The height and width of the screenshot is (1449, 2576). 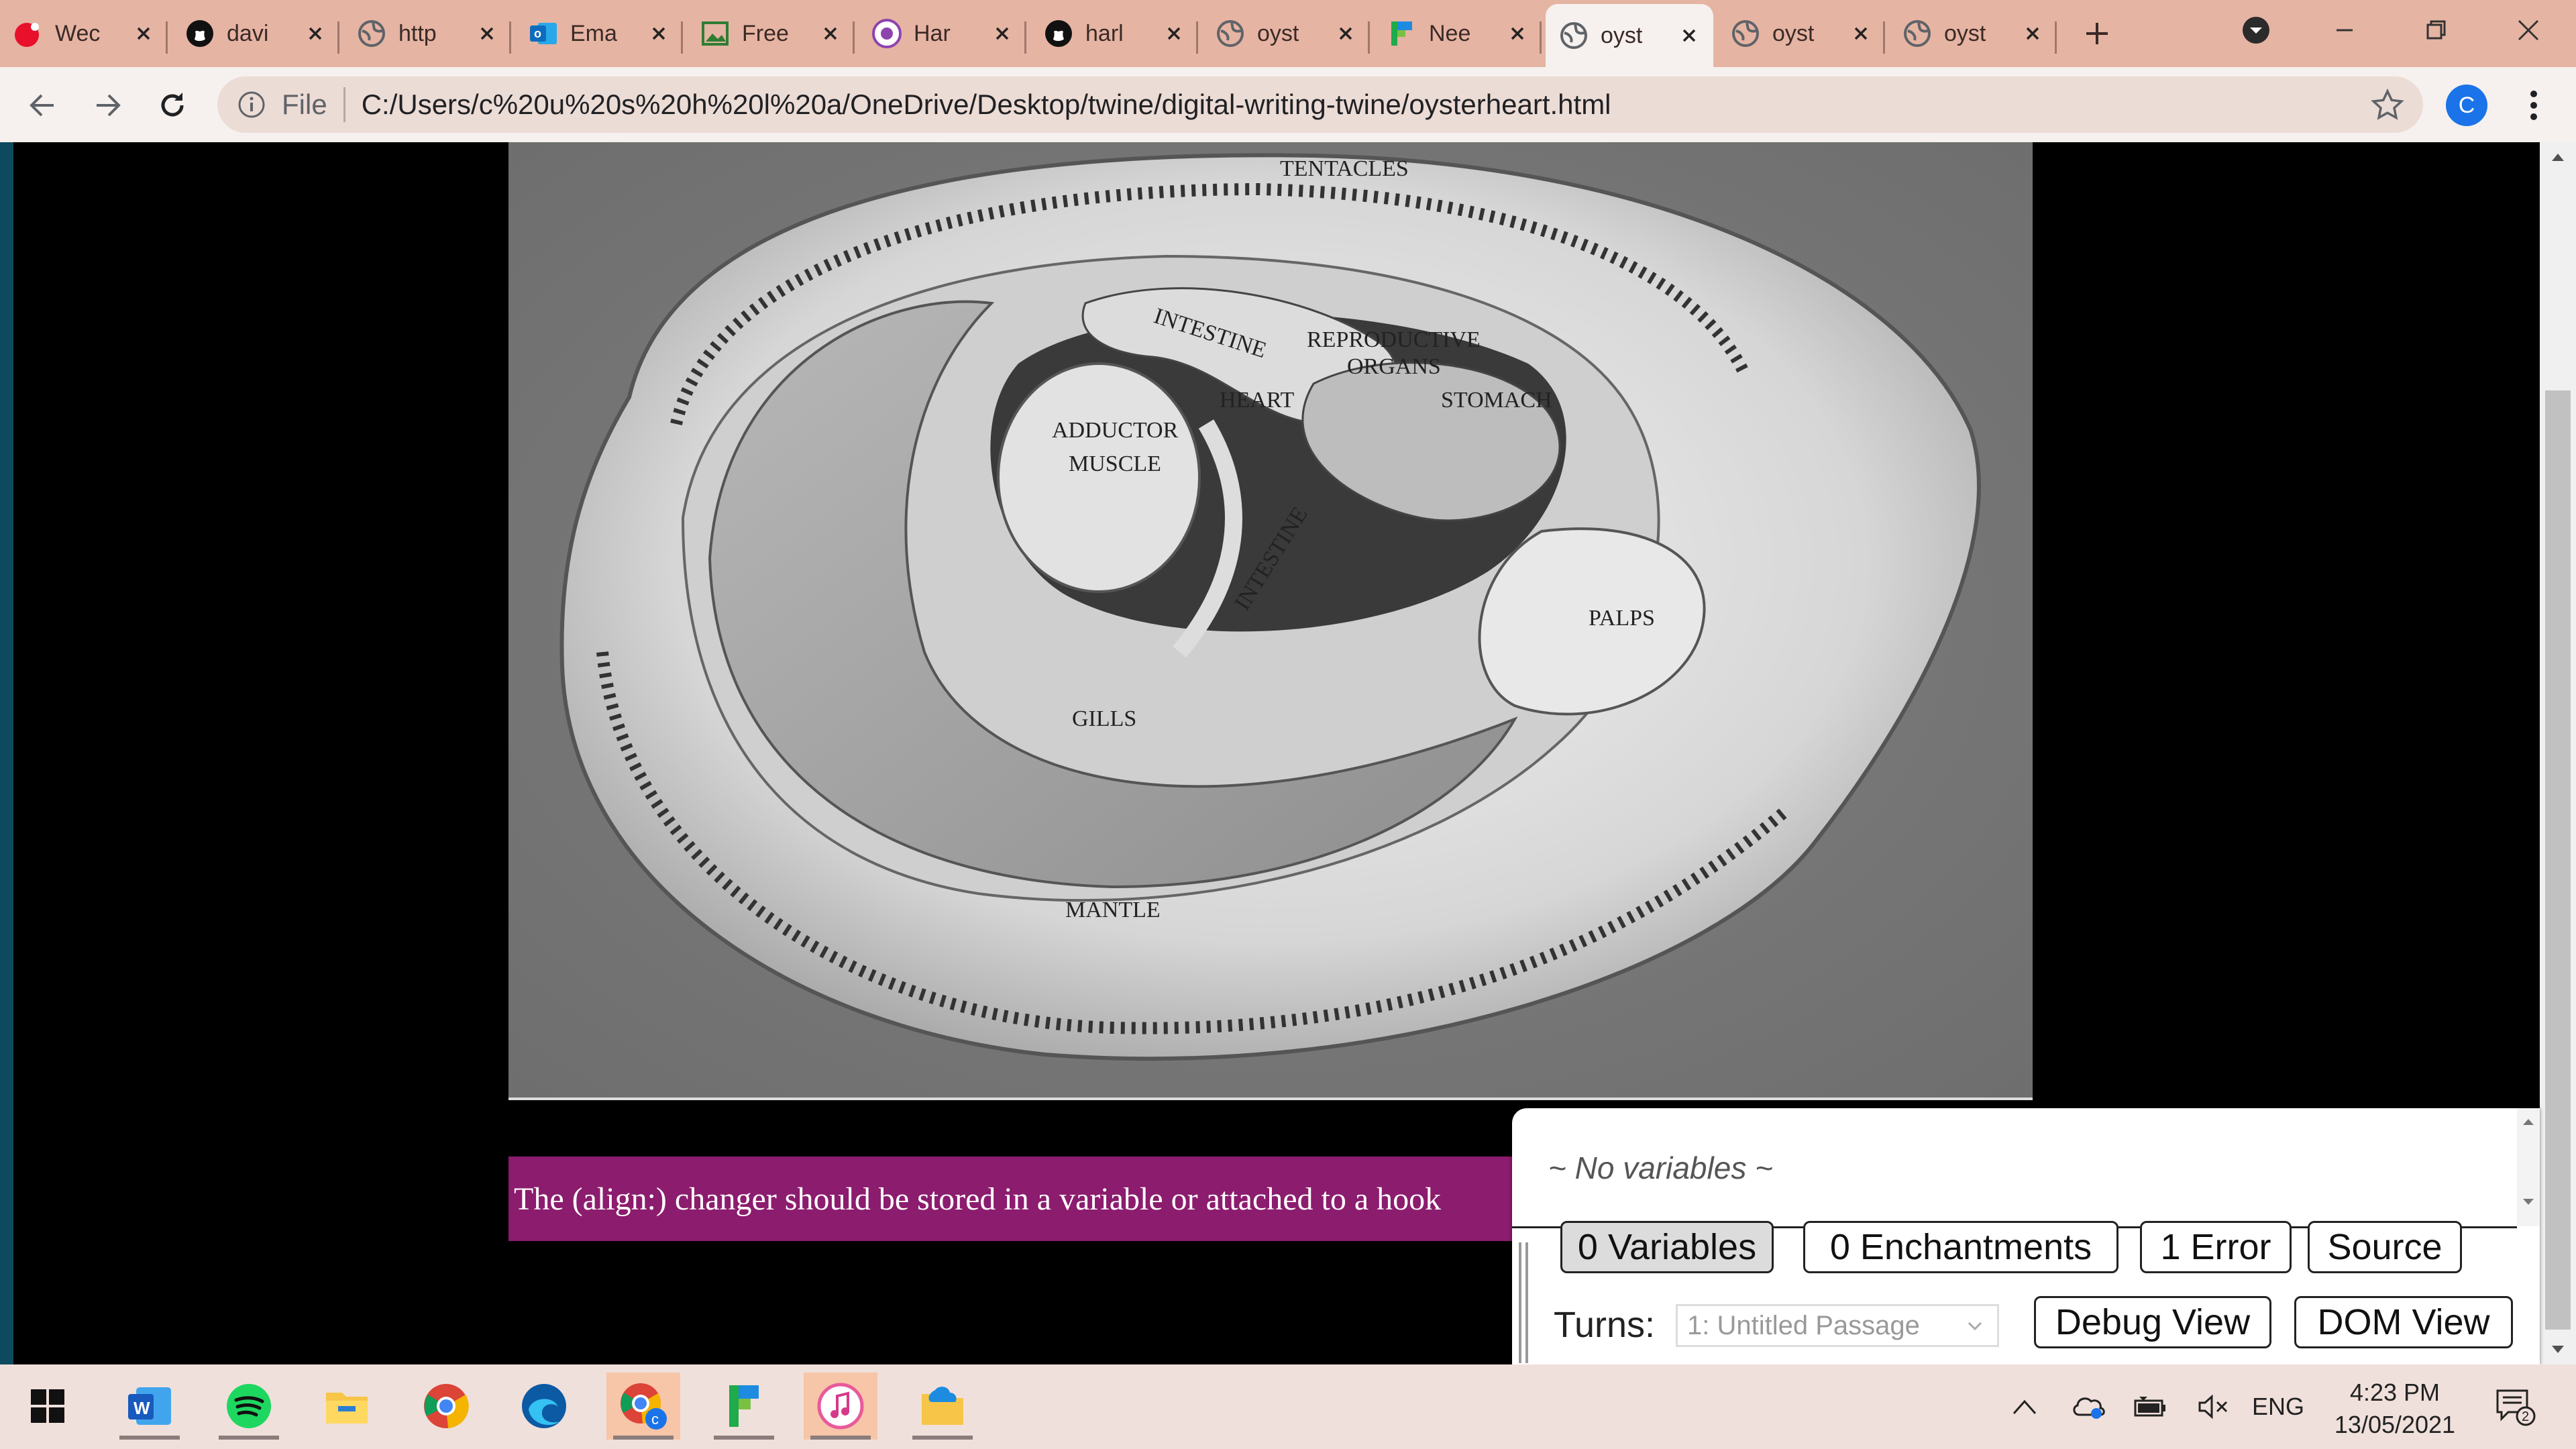 I want to click on page-scrollbar, so click(x=2558, y=753).